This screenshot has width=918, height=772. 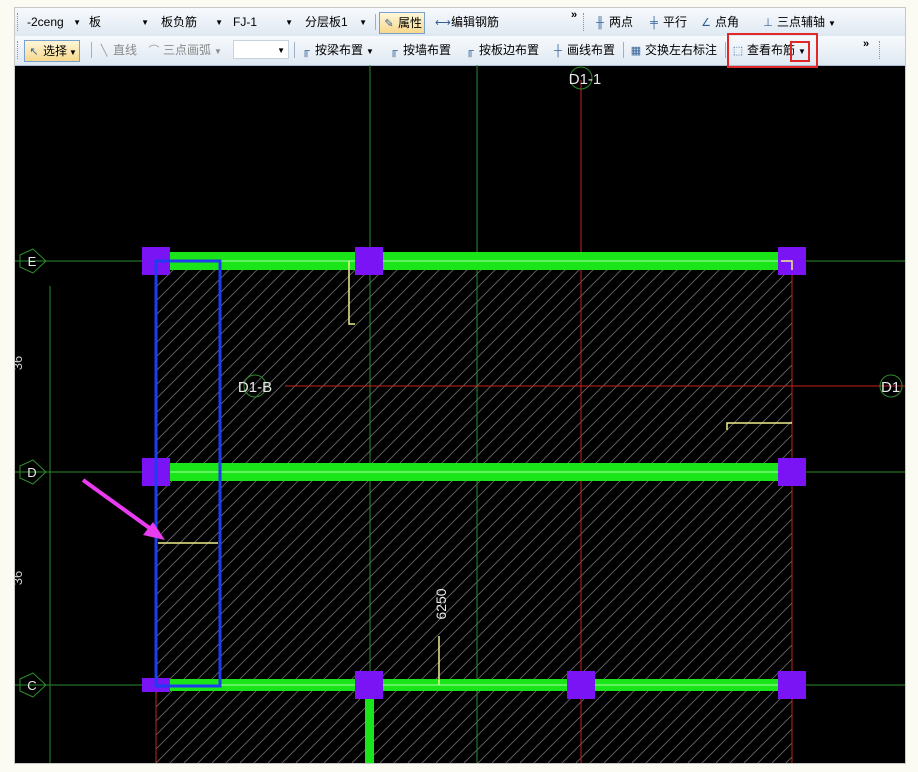 I want to click on toolbar1-overflow: », so click(x=574, y=15).